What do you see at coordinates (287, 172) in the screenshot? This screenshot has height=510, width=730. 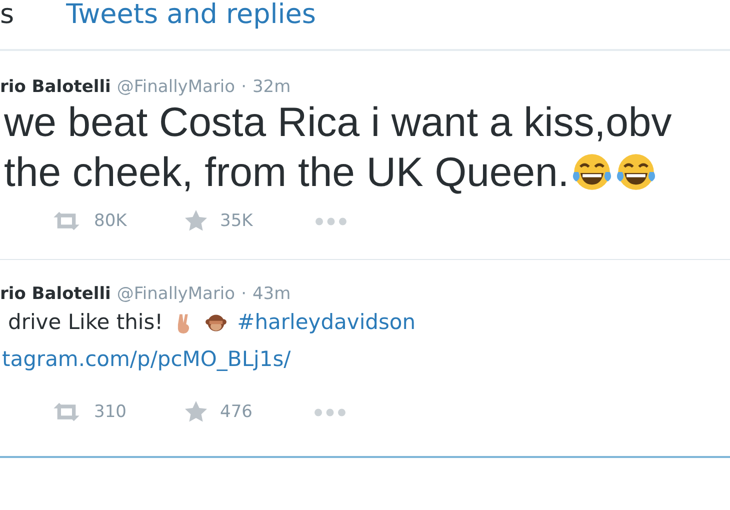 I see `tweet-text: the cheek, from the UK Queen.` at bounding box center [287, 172].